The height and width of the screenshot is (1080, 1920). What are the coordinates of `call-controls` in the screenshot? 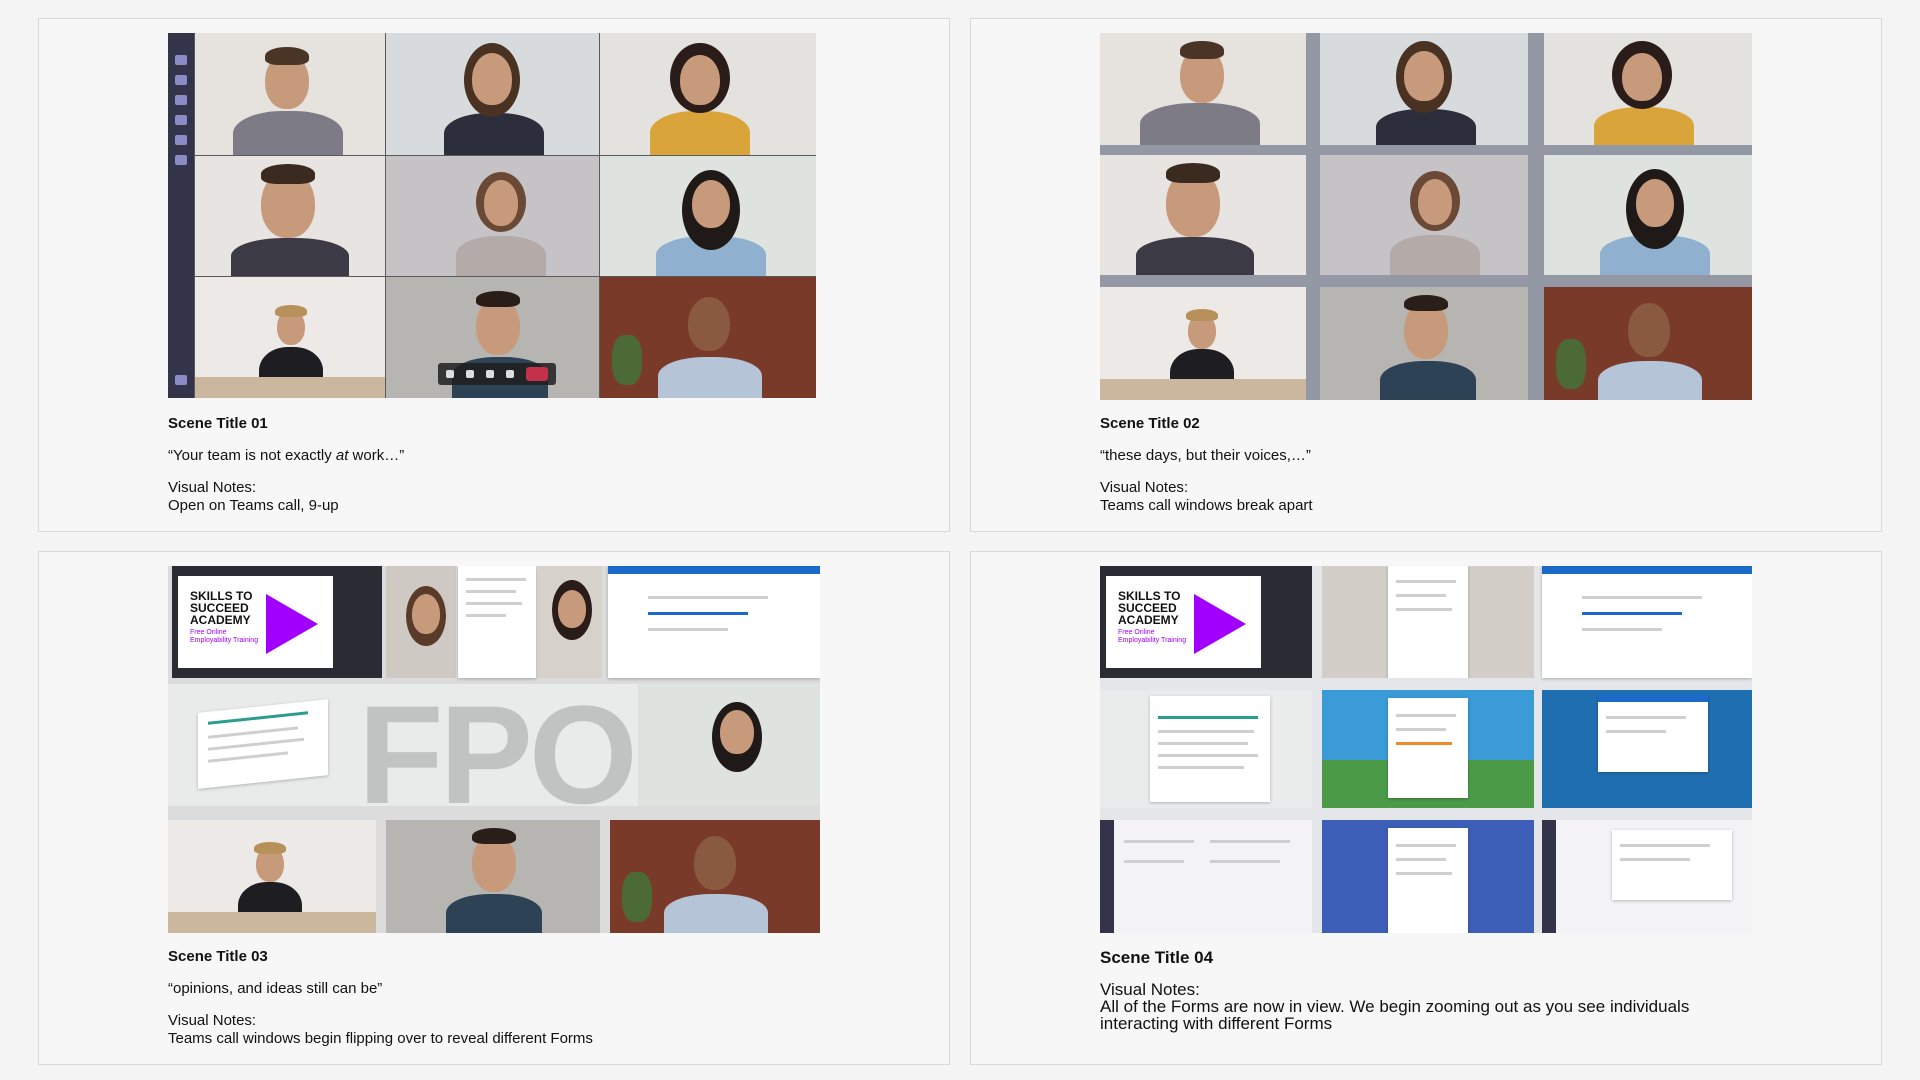 It's located at (497, 374).